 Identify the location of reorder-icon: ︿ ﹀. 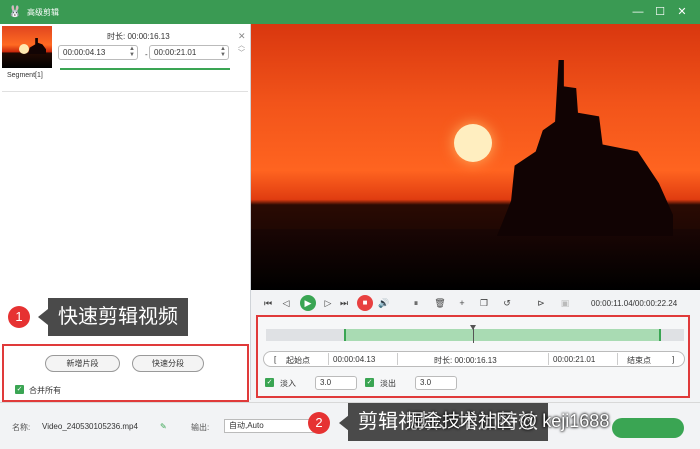
(241, 50).